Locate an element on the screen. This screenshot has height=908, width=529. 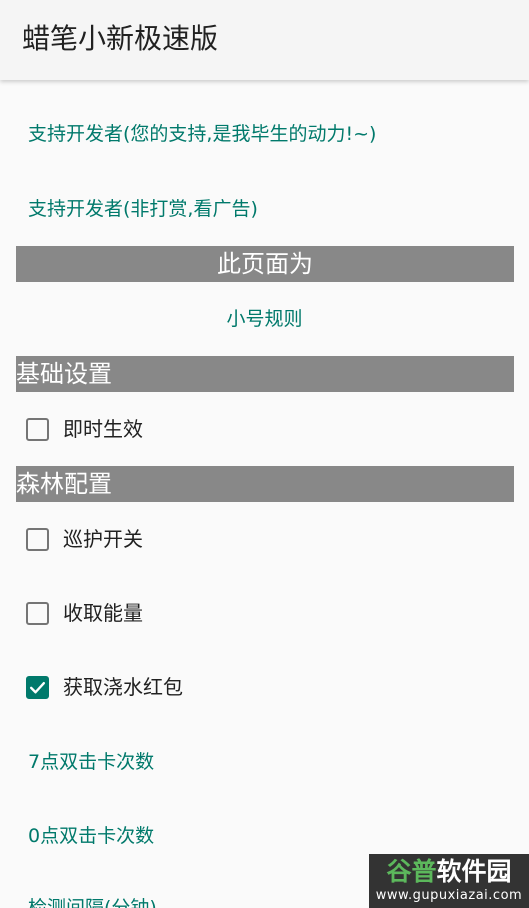
watermark-url: www.gupuxiazai.com is located at coordinates (449, 895).